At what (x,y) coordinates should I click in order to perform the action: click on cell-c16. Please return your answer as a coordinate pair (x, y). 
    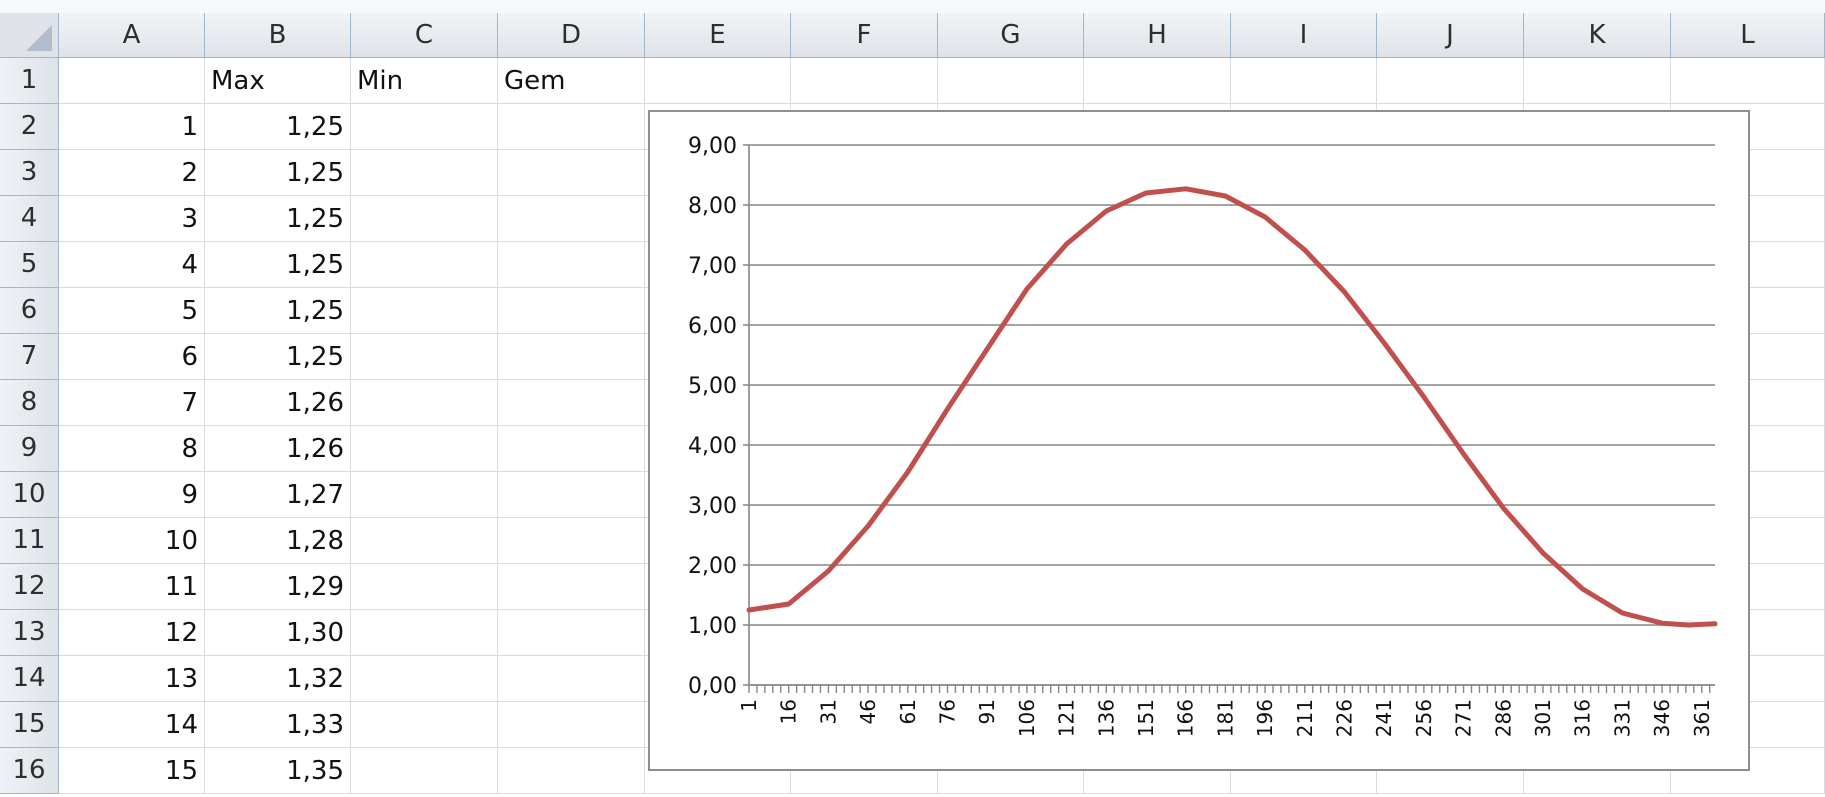
    Looking at the image, I should click on (424, 771).